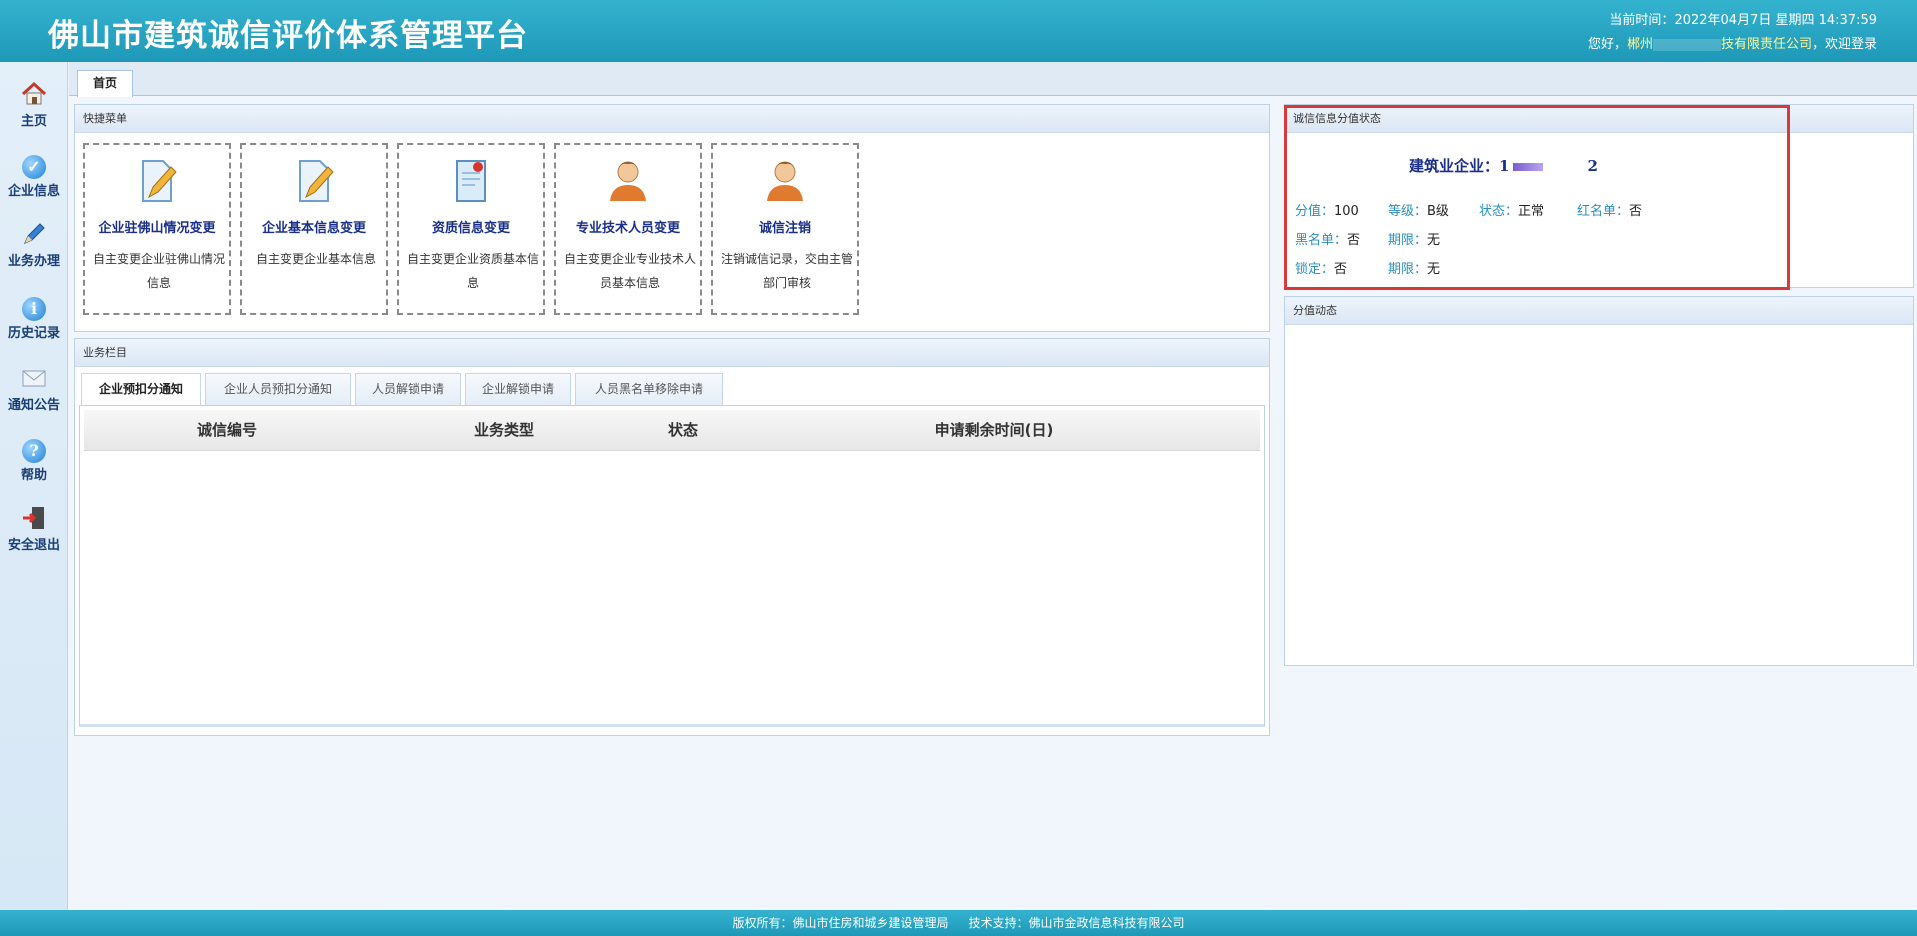  Describe the element at coordinates (1686, 44) in the screenshot. I see `redacted-text` at that location.